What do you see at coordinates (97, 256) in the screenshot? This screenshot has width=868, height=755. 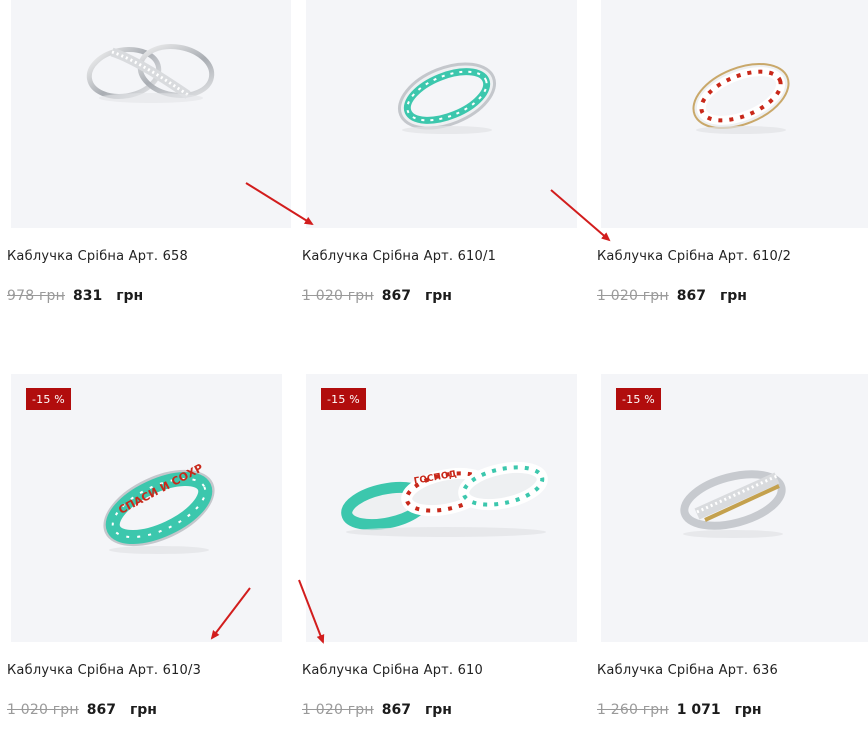 I see `product-title: Каблучка Срібна Арт. 658` at bounding box center [97, 256].